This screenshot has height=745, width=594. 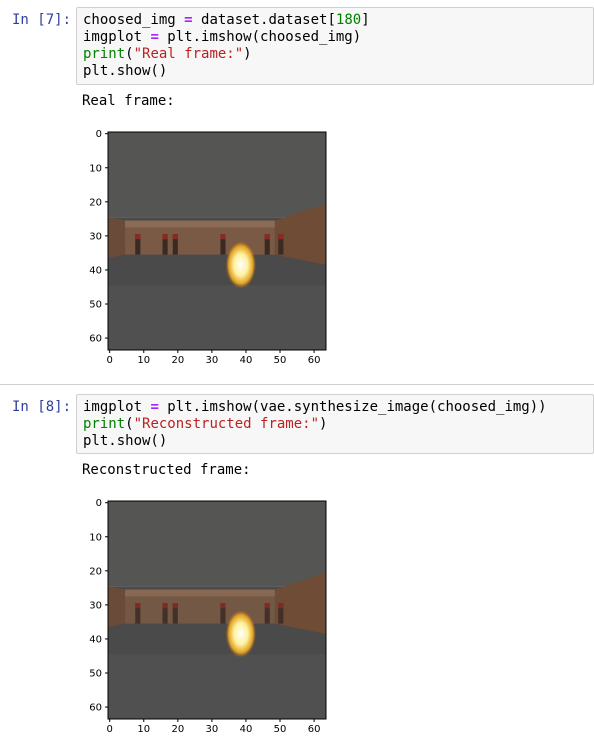 I want to click on code-token: ], so click(x=365, y=20).